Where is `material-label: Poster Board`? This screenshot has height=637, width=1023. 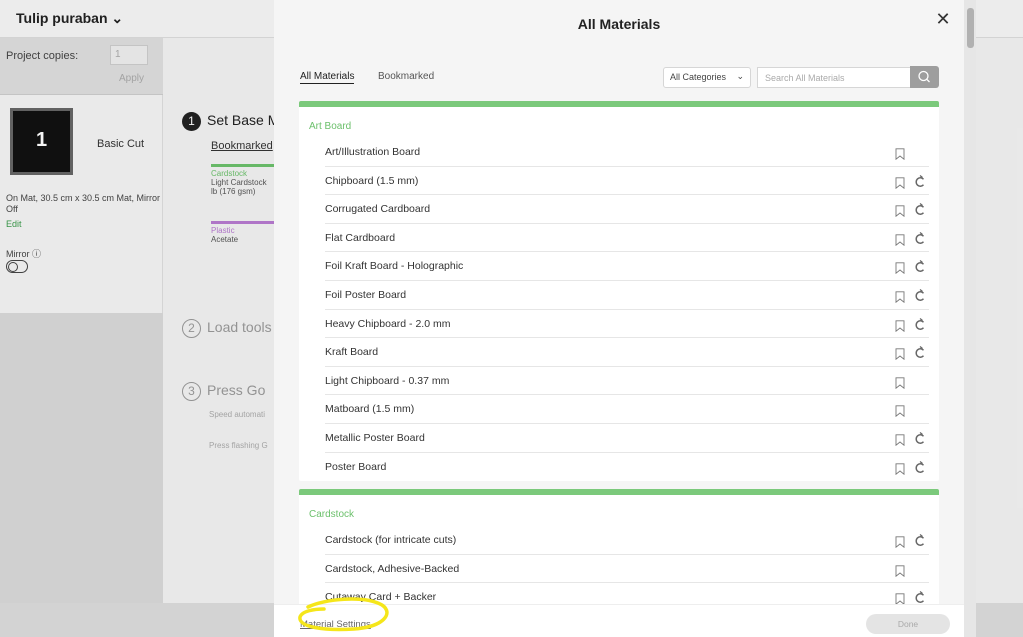 material-label: Poster Board is located at coordinates (356, 466).